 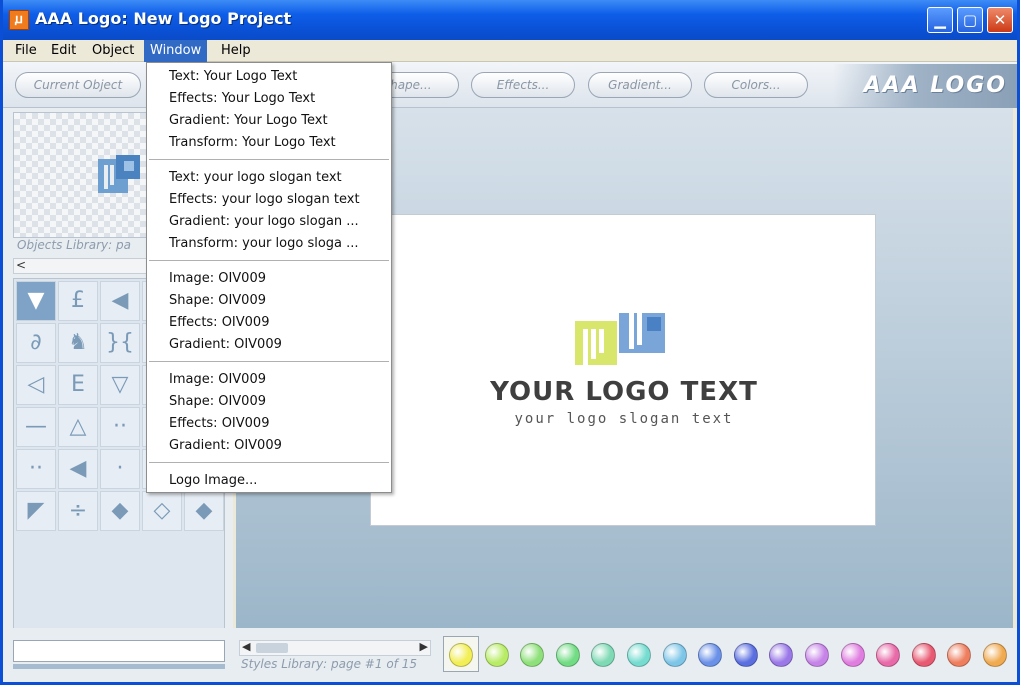 What do you see at coordinates (36, 511) in the screenshot?
I see `object-library-item: ◤` at bounding box center [36, 511].